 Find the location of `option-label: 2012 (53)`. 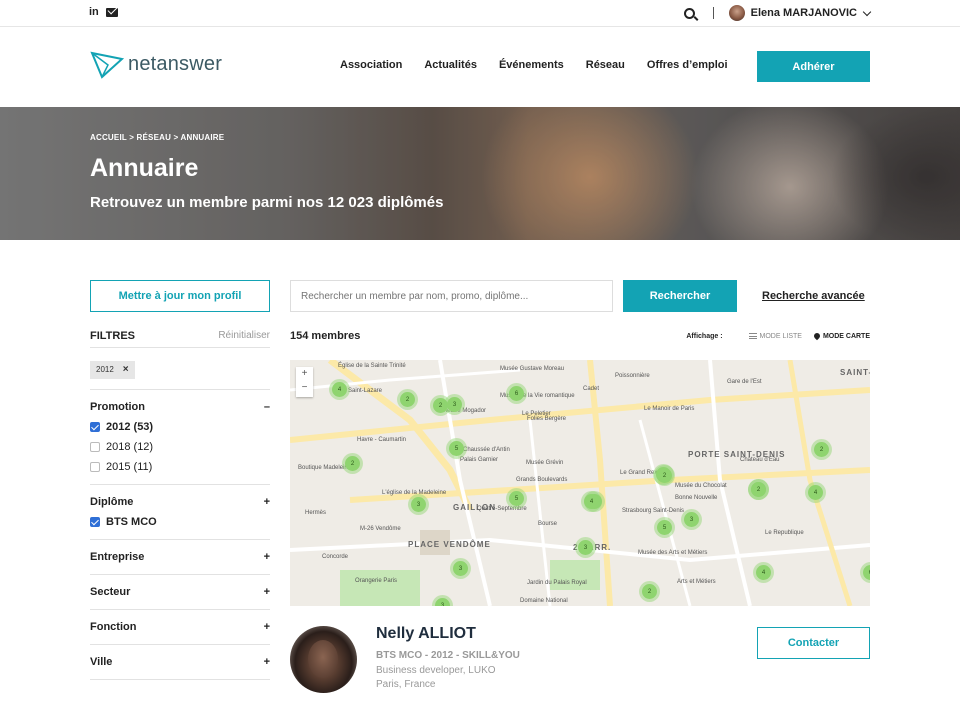

option-label: 2012 (53) is located at coordinates (130, 426).